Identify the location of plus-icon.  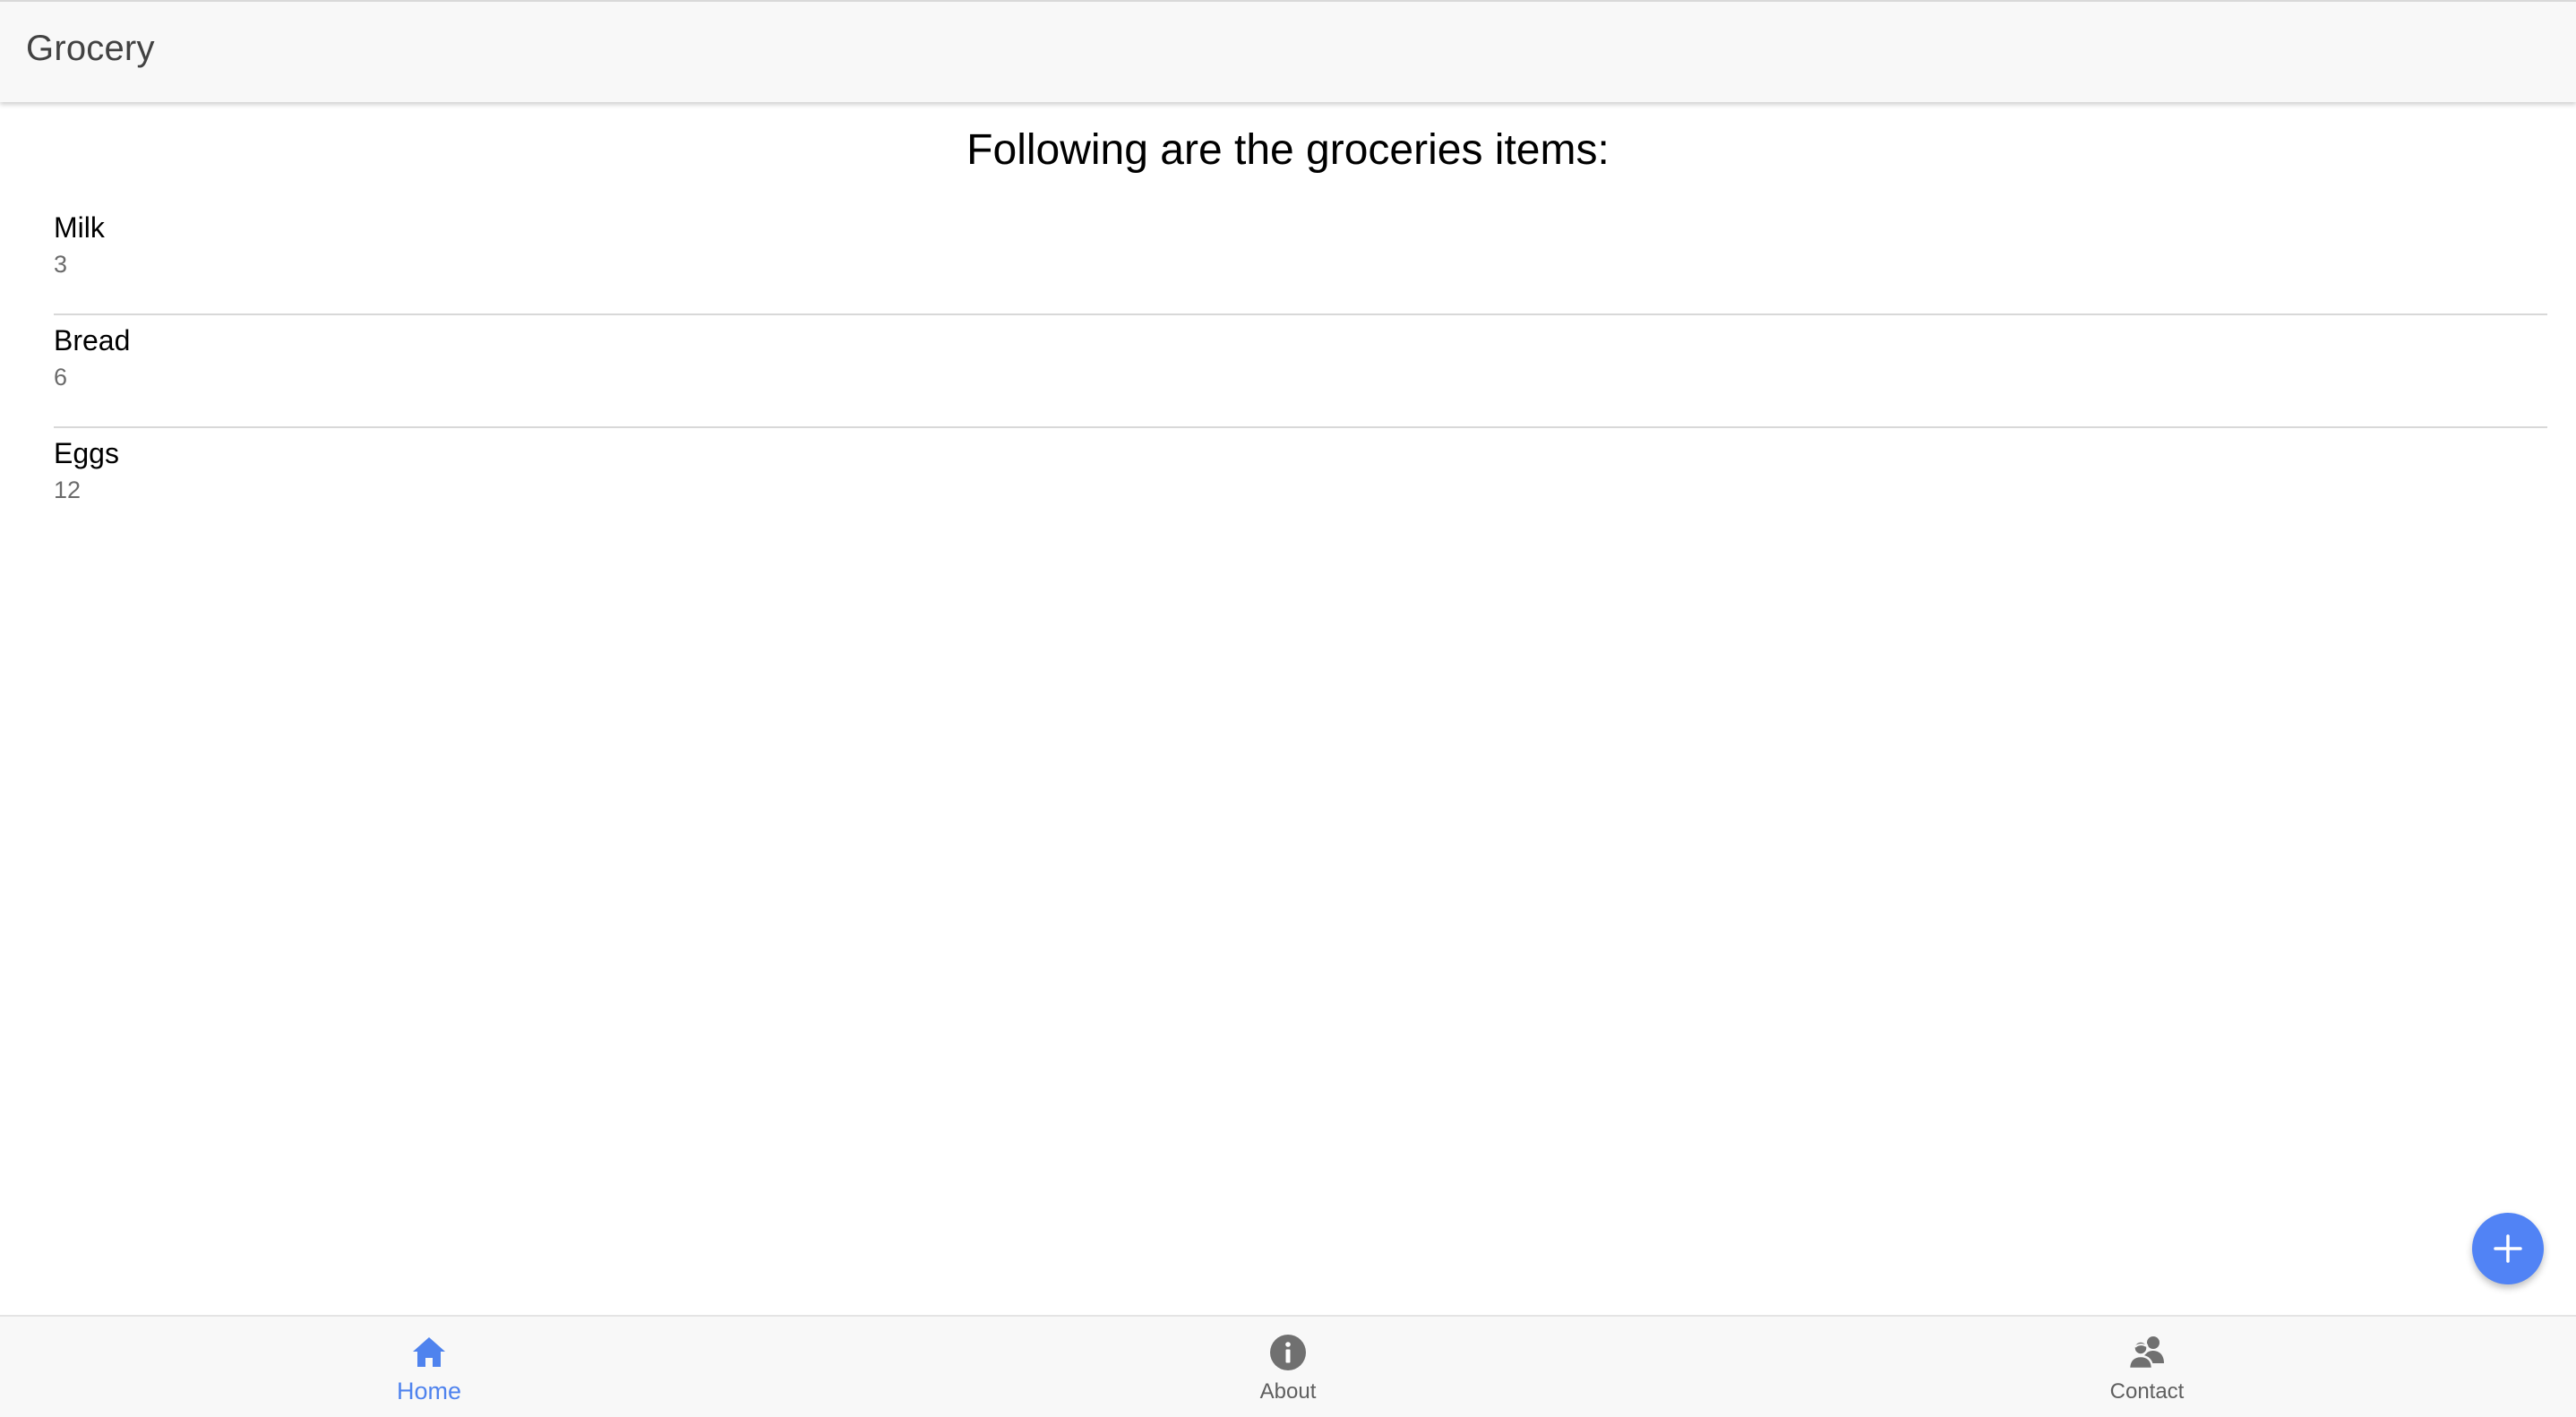
(2508, 1248).